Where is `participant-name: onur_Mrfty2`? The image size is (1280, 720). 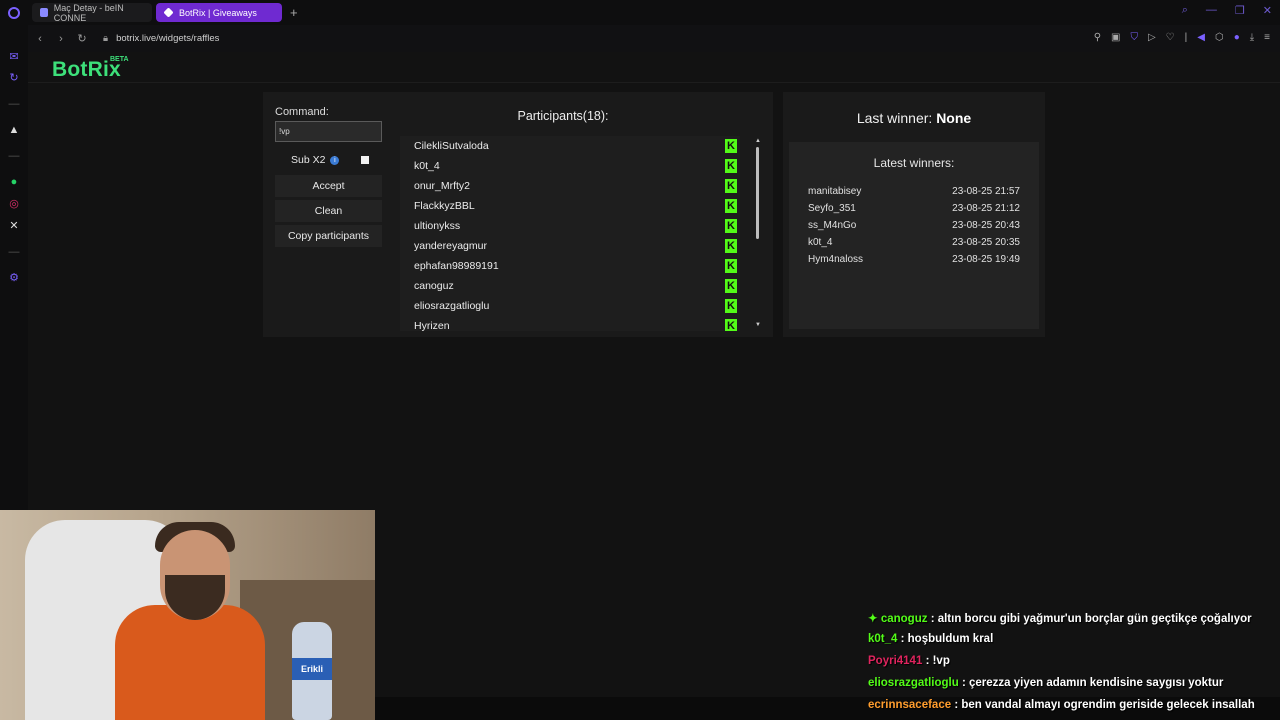 participant-name: onur_Mrfty2 is located at coordinates (442, 186).